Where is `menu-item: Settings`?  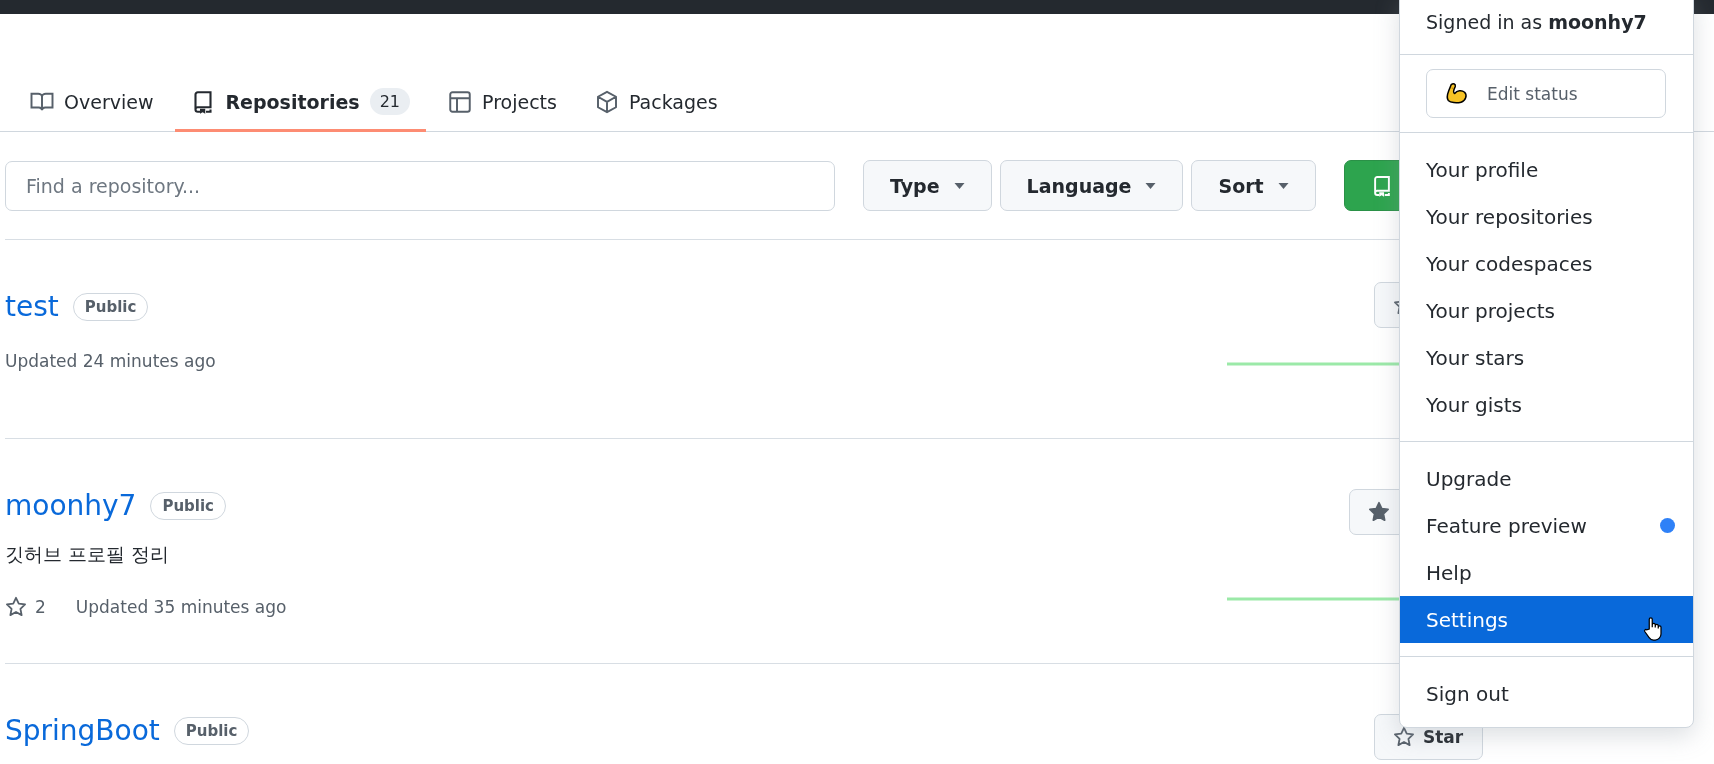 menu-item: Settings is located at coordinates (1546, 619).